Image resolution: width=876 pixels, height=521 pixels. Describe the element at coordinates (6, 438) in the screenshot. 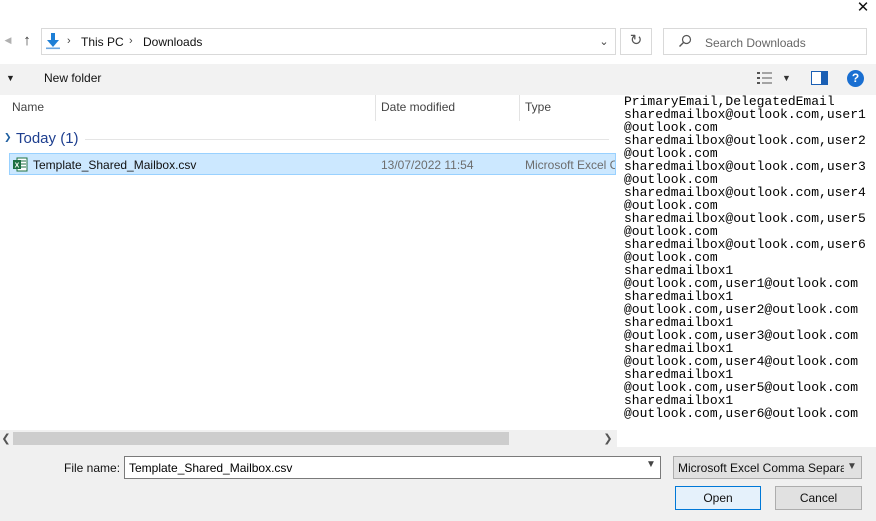

I see `scroll-left-icon: ❮` at that location.